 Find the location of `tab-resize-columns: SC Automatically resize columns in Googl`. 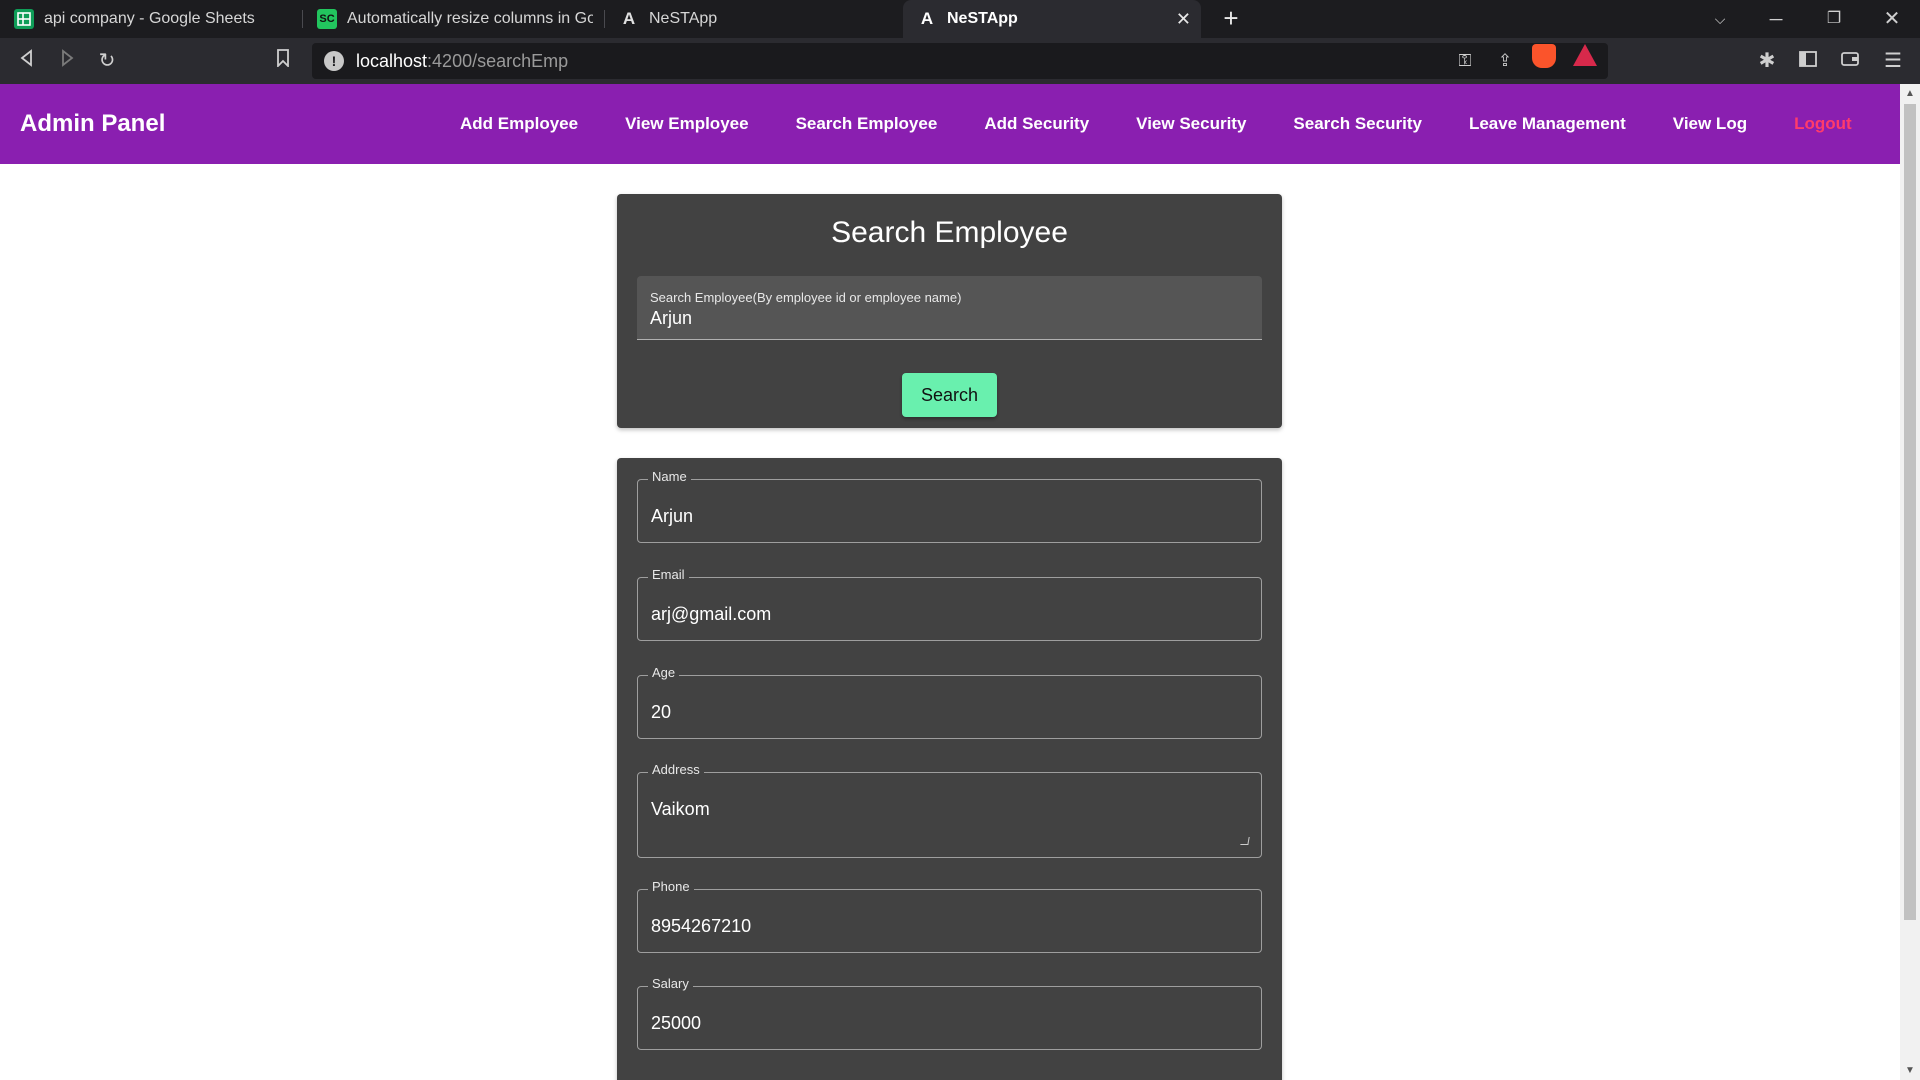

tab-resize-columns: SC Automatically resize columns in Googl is located at coordinates (453, 19).